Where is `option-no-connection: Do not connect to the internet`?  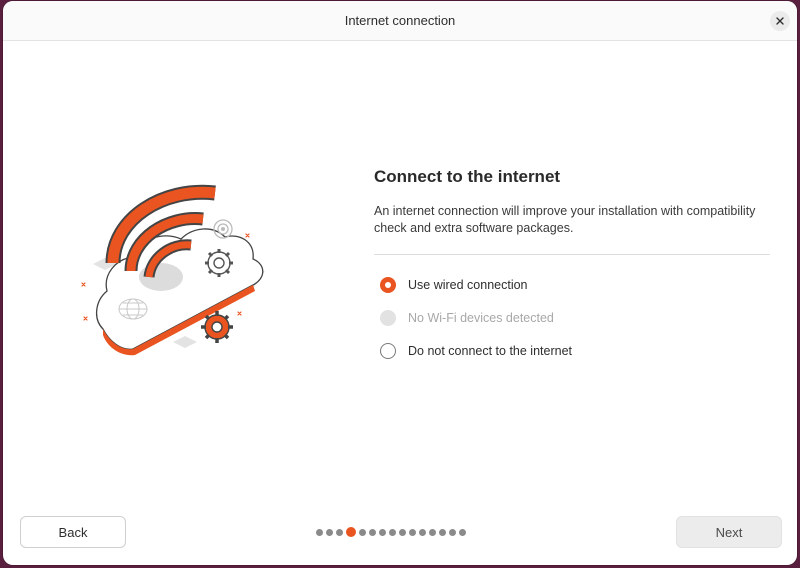 option-no-connection: Do not connect to the internet is located at coordinates (572, 351).